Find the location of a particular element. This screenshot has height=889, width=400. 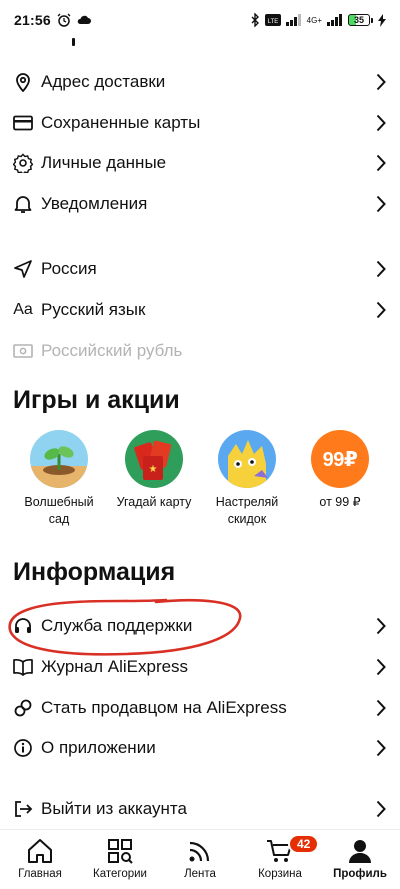

row-label: Уведомления is located at coordinates (94, 203).